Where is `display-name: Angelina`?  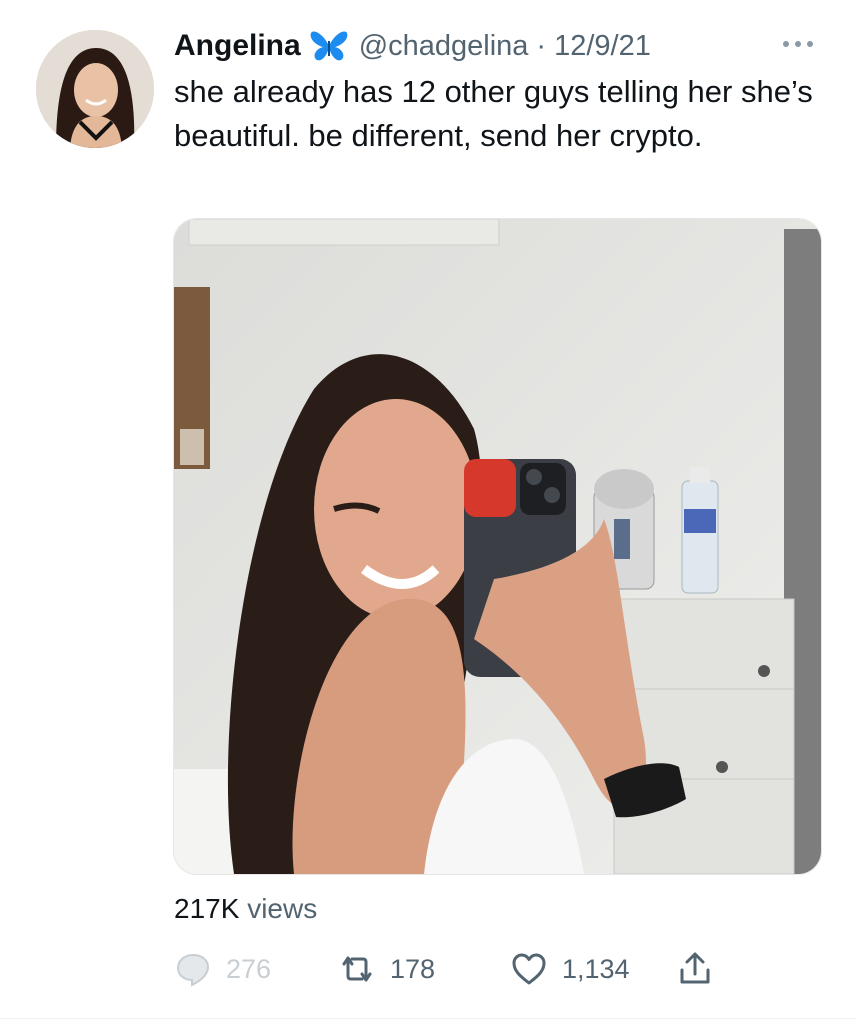 display-name: Angelina is located at coordinates (237, 46).